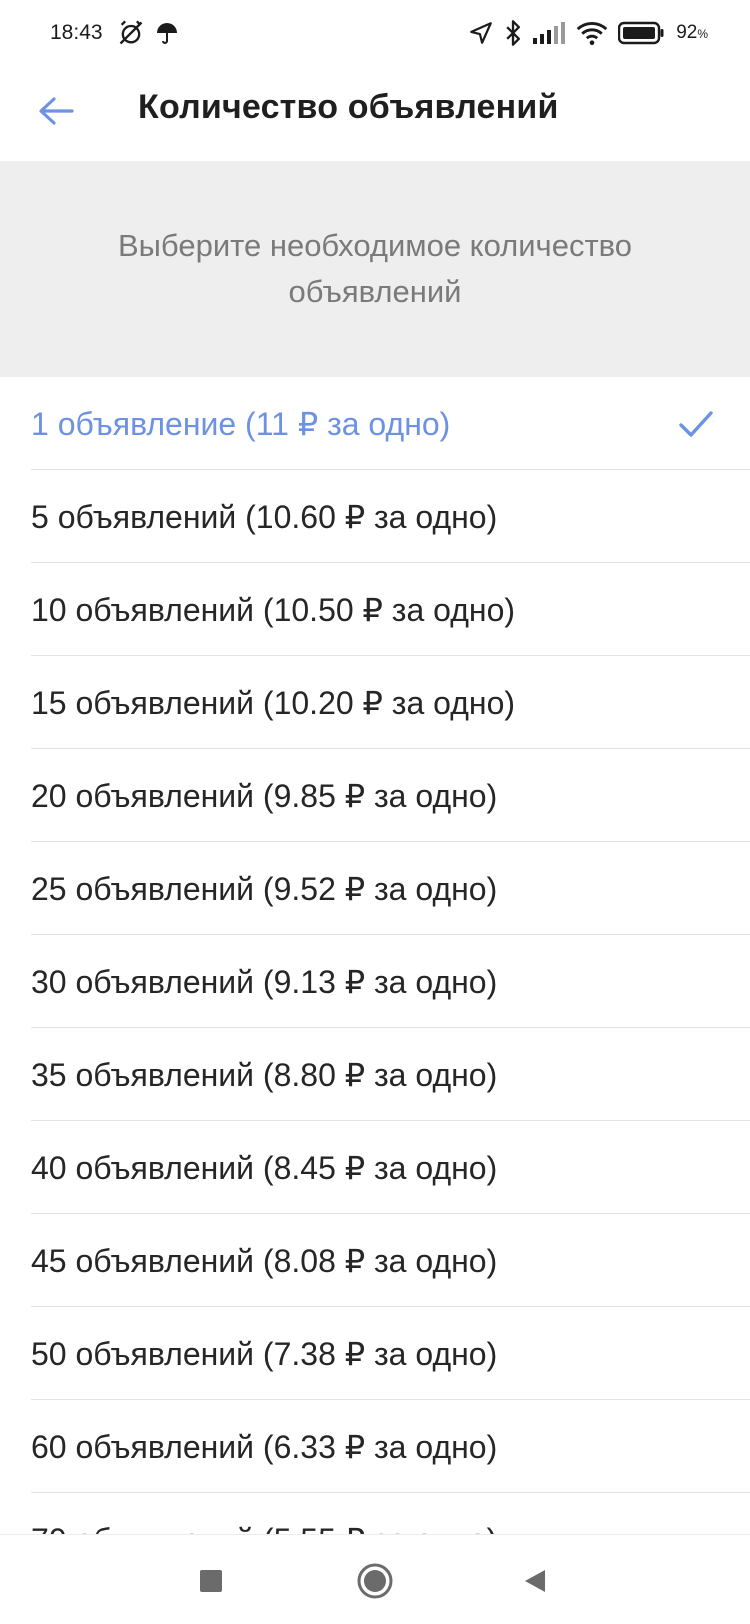  I want to click on option-item: 40 объявлений (8.45 ₽ за одно), so click(375, 1167).